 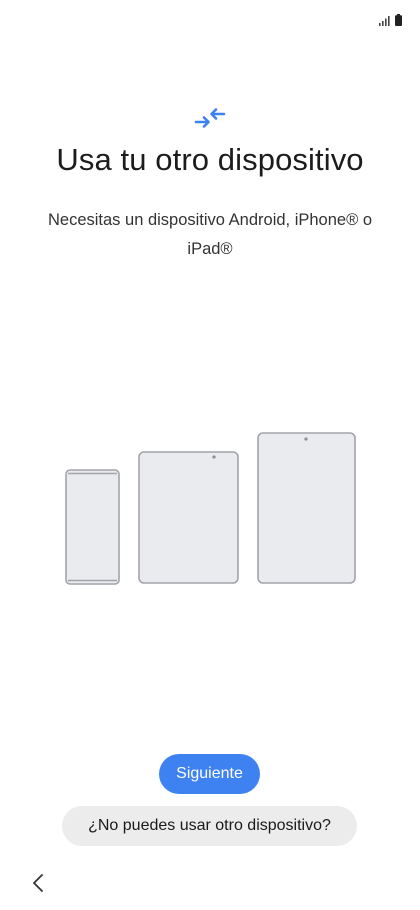 I want to click on status-icons, so click(x=390, y=20).